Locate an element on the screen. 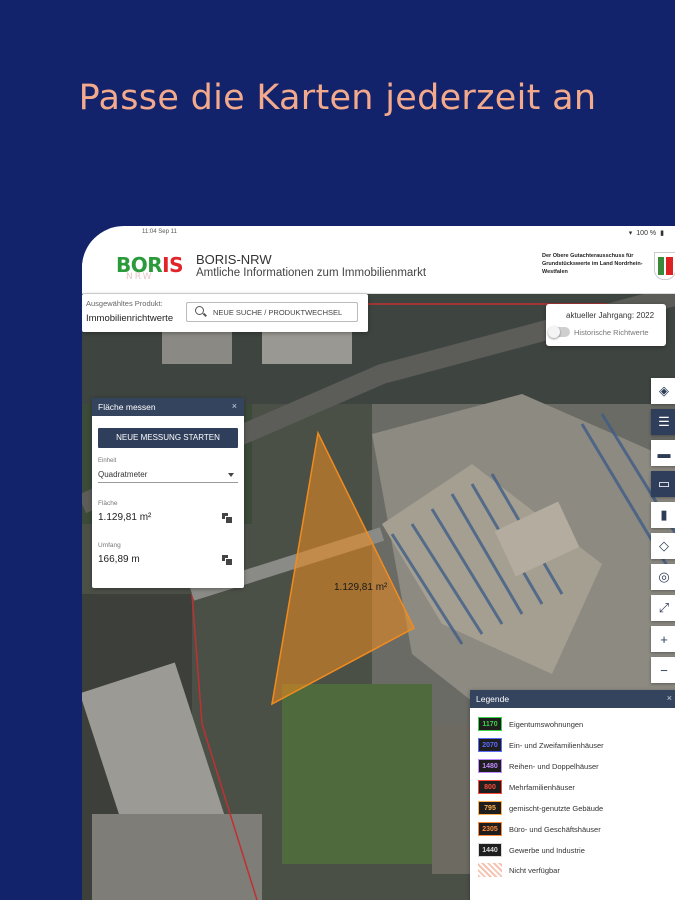 This screenshot has height=900, width=675. globe-icon: ◎ is located at coordinates (663, 577).